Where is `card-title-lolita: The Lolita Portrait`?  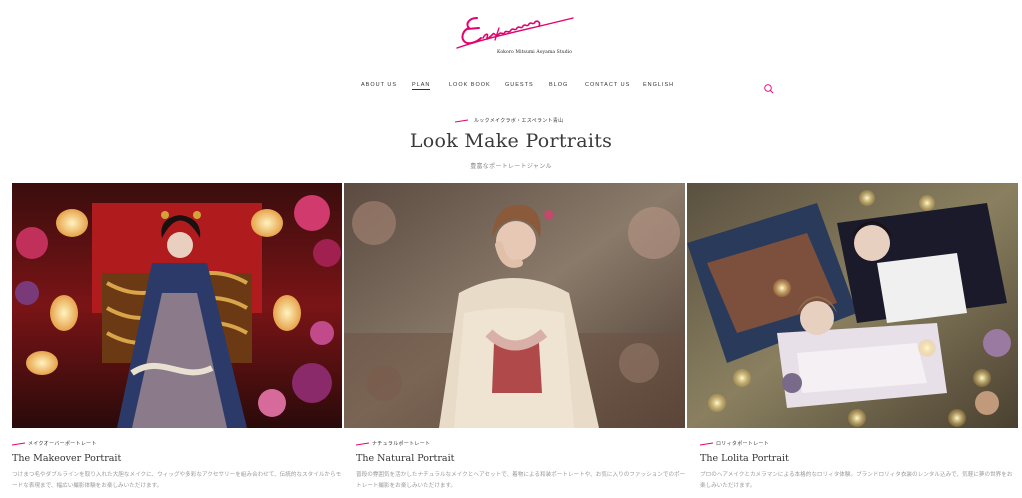 card-title-lolita: The Lolita Portrait is located at coordinates (744, 458).